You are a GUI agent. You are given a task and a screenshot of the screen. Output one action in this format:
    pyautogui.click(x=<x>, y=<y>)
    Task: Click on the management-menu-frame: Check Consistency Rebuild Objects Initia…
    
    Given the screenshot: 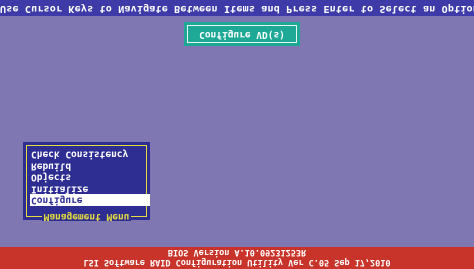 What is the action you would take?
    pyautogui.click(x=88, y=183)
    